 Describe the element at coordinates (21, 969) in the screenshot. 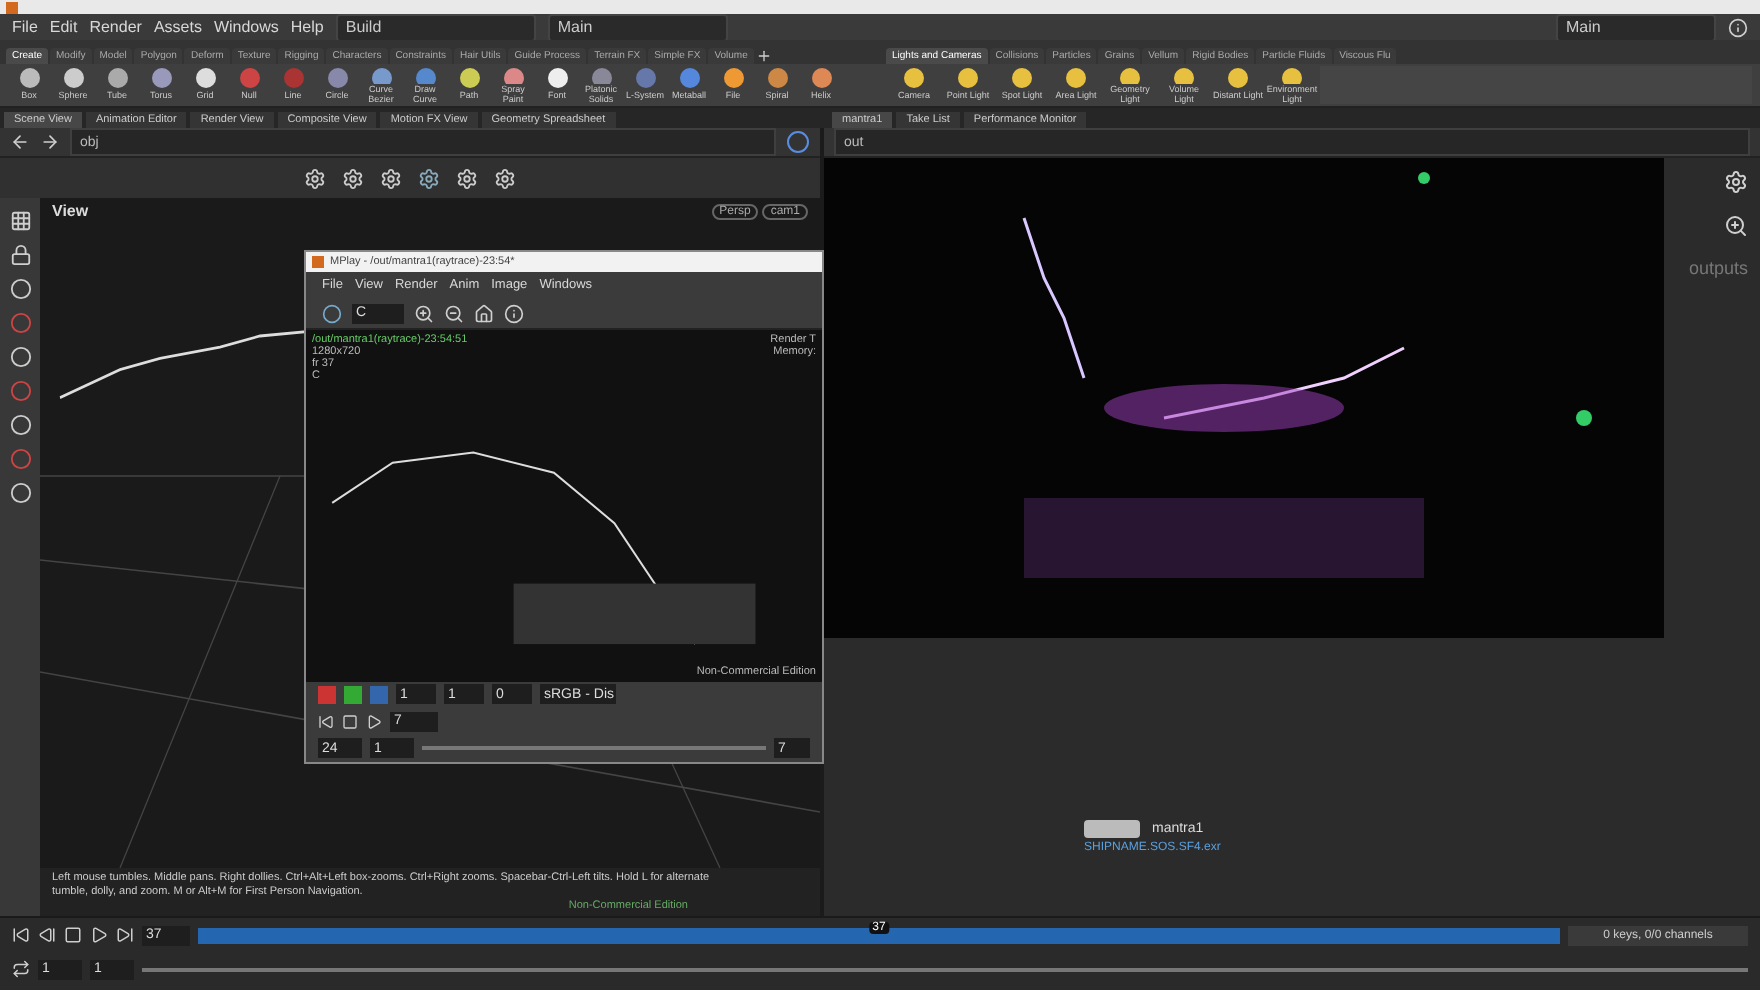

I see `loop-icon` at that location.